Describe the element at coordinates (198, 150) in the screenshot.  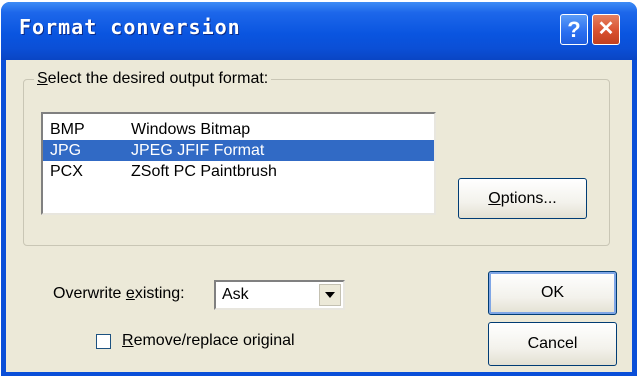
I see `format-name: JPEG JFIF Format` at that location.